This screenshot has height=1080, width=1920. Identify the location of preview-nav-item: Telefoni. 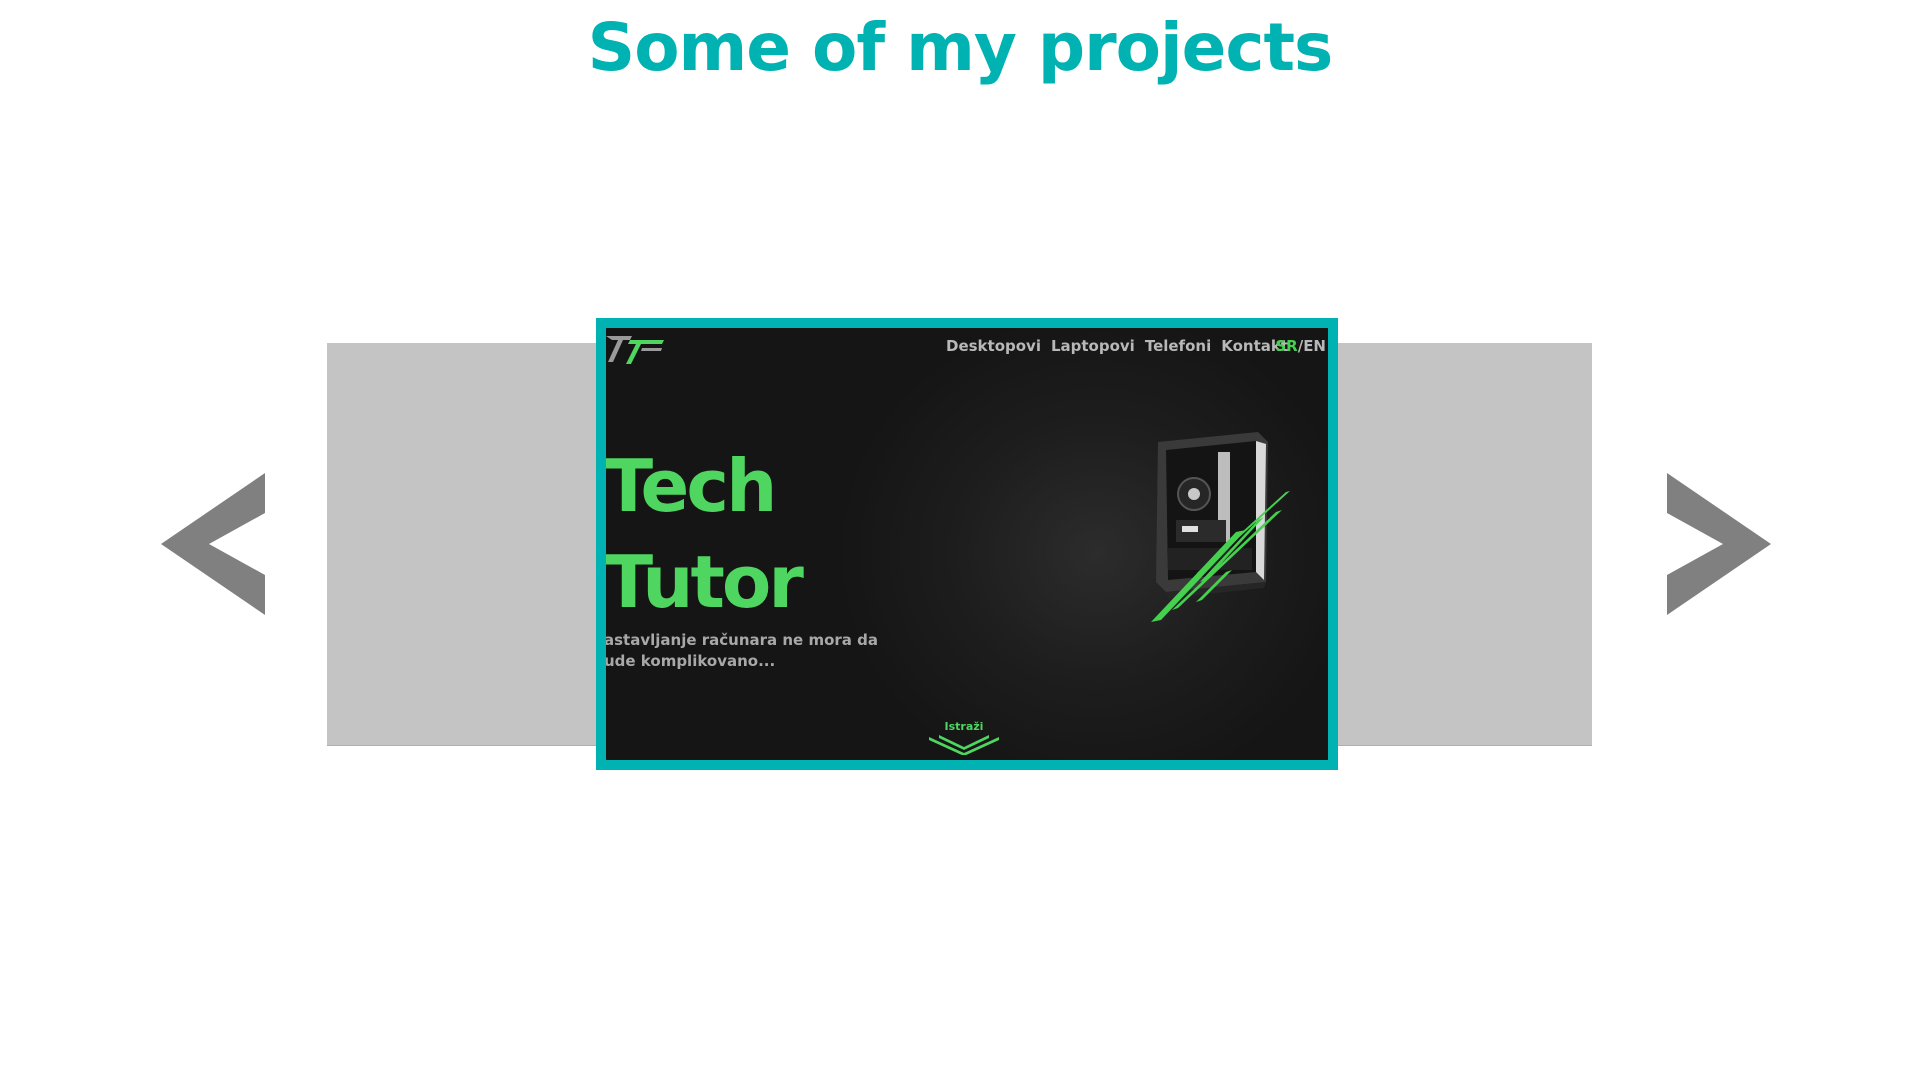
(1178, 346).